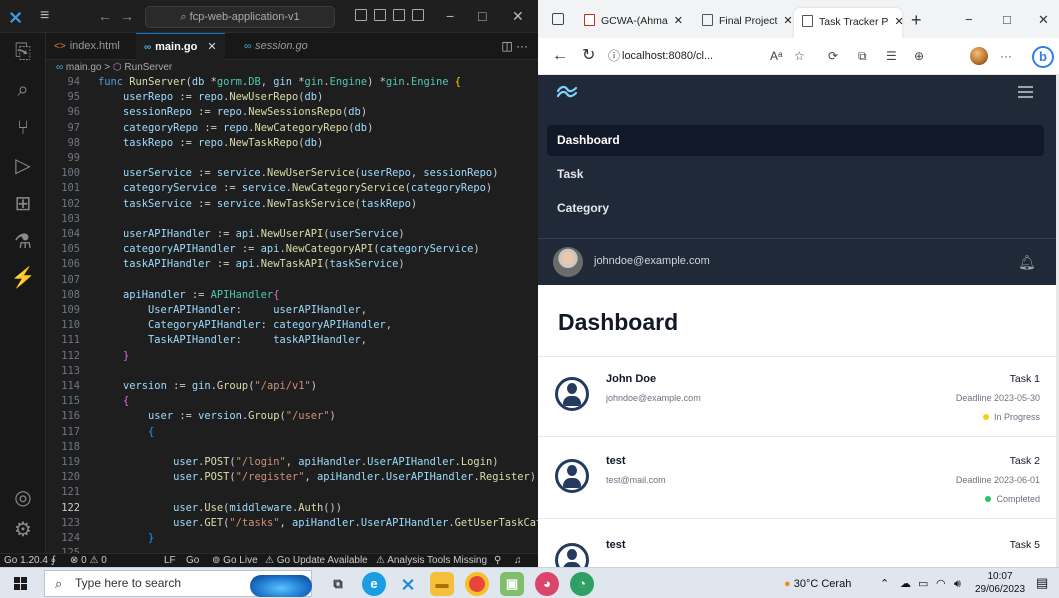 Image resolution: width=1059 pixels, height=598 pixels. Describe the element at coordinates (408, 584) in the screenshot. I see `vscode-taskbar-icon: ⨯` at that location.